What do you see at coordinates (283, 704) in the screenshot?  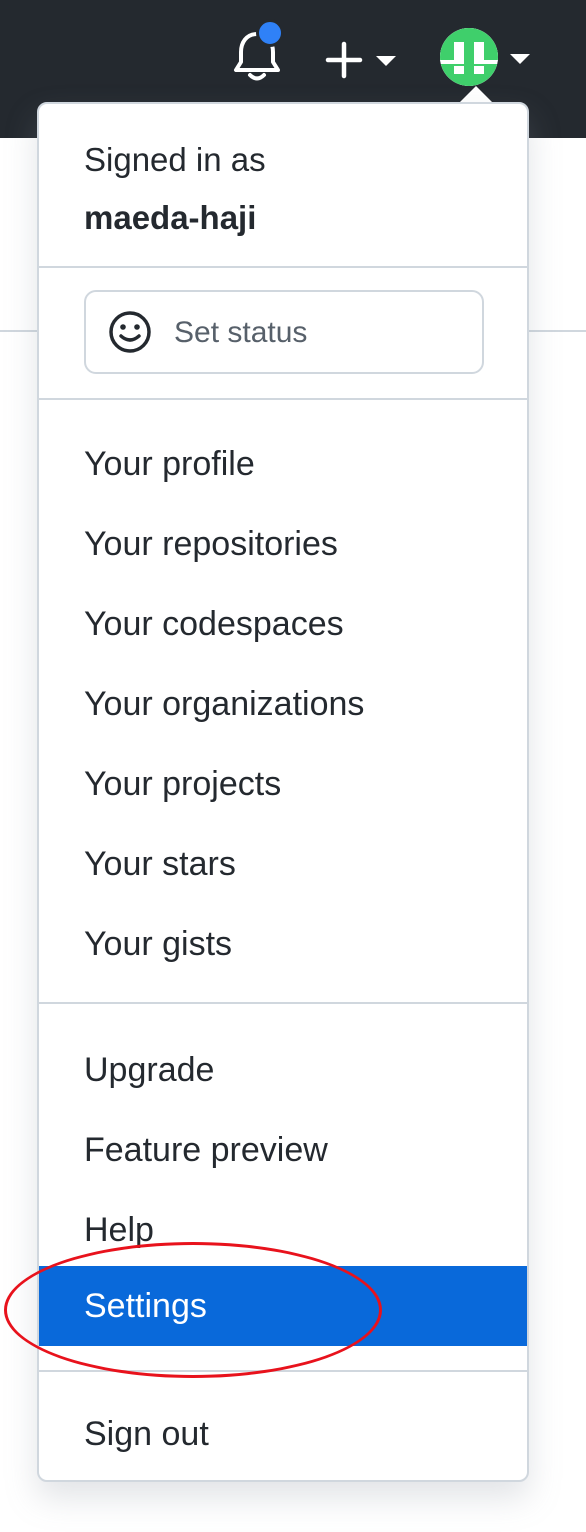 I see `menu-item-your-organizations: Your organizations` at bounding box center [283, 704].